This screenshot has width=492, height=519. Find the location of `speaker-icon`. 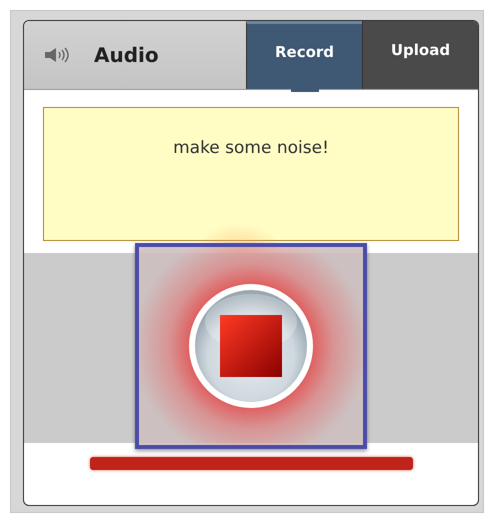

speaker-icon is located at coordinates (57, 55).